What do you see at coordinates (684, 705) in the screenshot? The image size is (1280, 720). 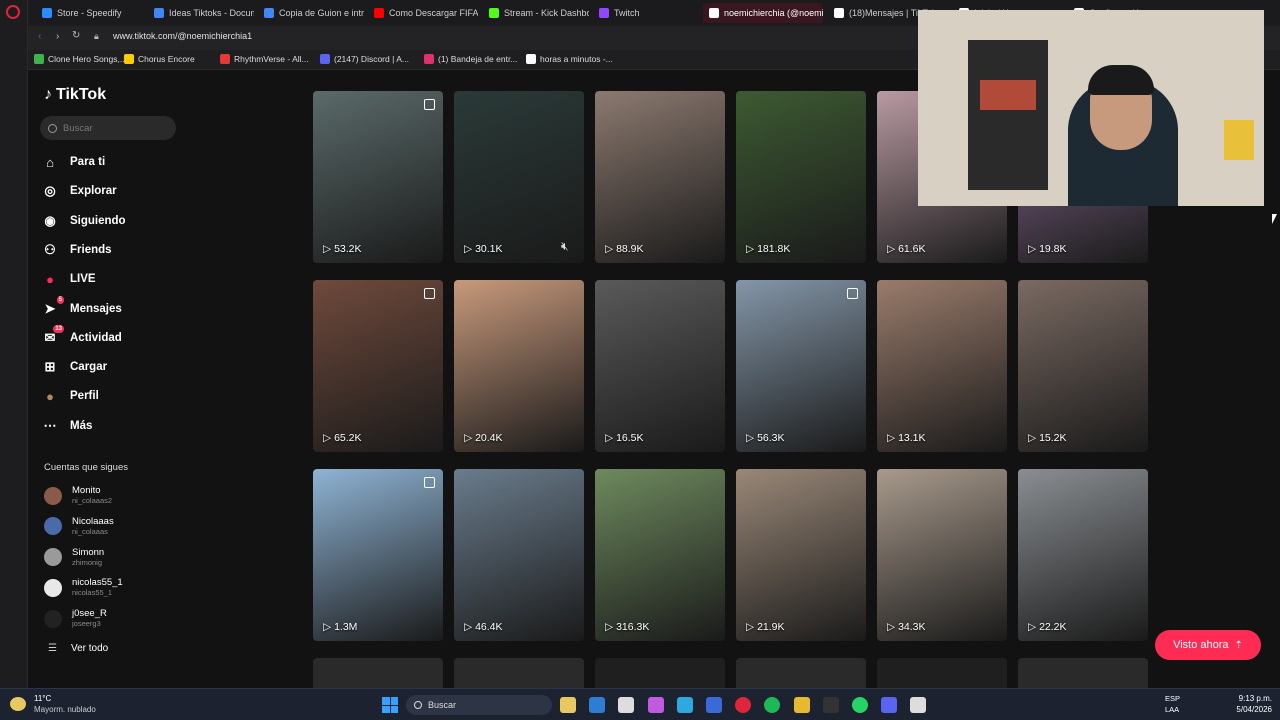 I see `edge-icon` at bounding box center [684, 705].